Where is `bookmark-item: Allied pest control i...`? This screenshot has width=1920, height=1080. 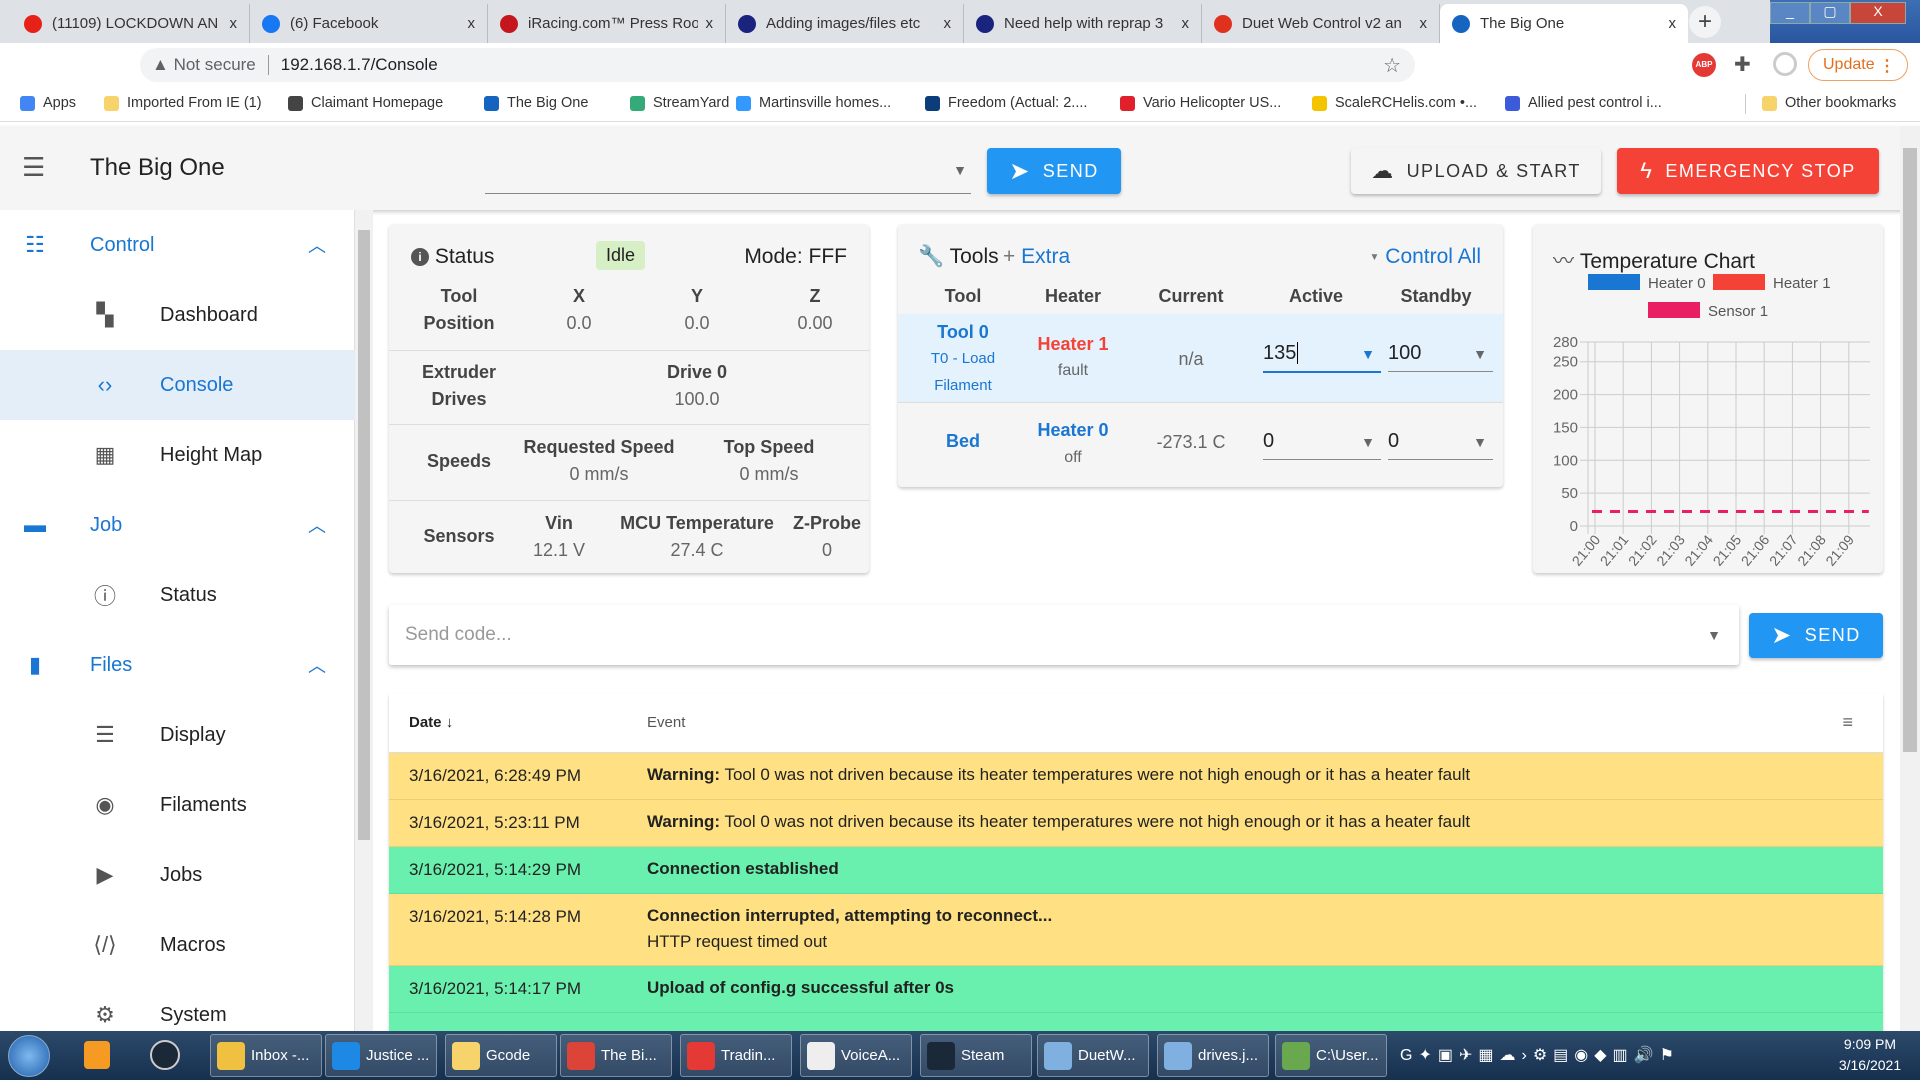 bookmark-item: Allied pest control i... is located at coordinates (1583, 103).